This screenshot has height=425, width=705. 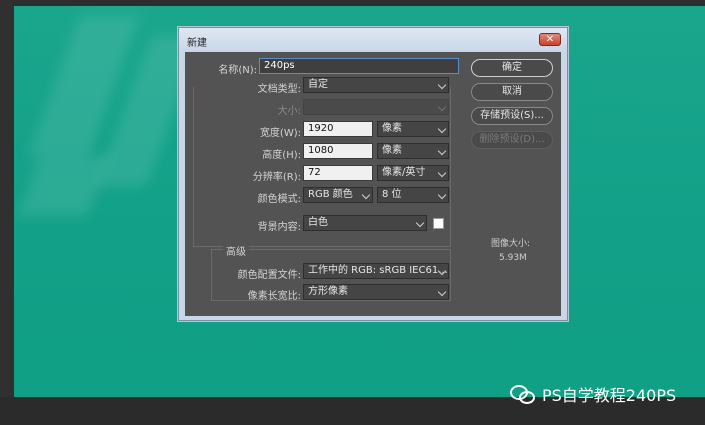 What do you see at coordinates (373, 40) in the screenshot?
I see `dialog-title-bar: 新建 ✕` at bounding box center [373, 40].